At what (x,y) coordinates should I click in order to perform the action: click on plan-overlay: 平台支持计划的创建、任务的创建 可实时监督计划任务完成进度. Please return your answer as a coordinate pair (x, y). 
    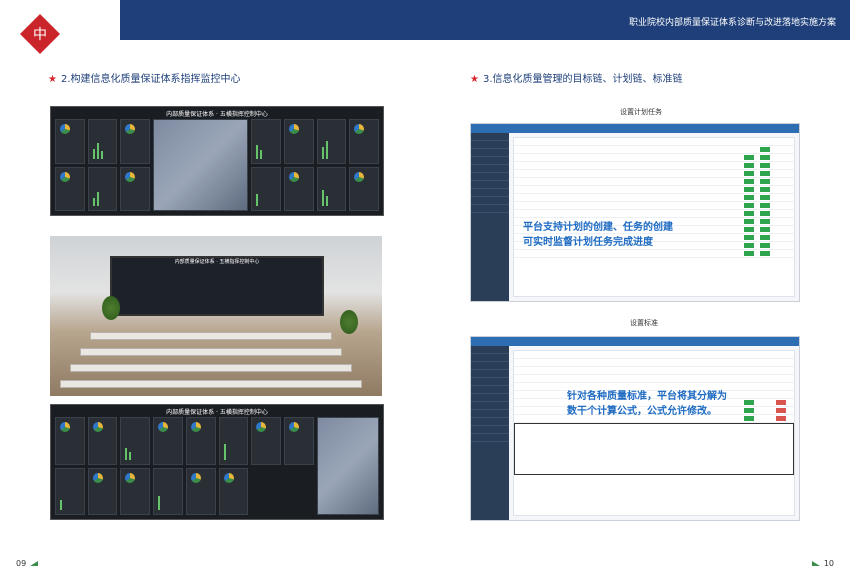
    Looking at the image, I should click on (598, 235).